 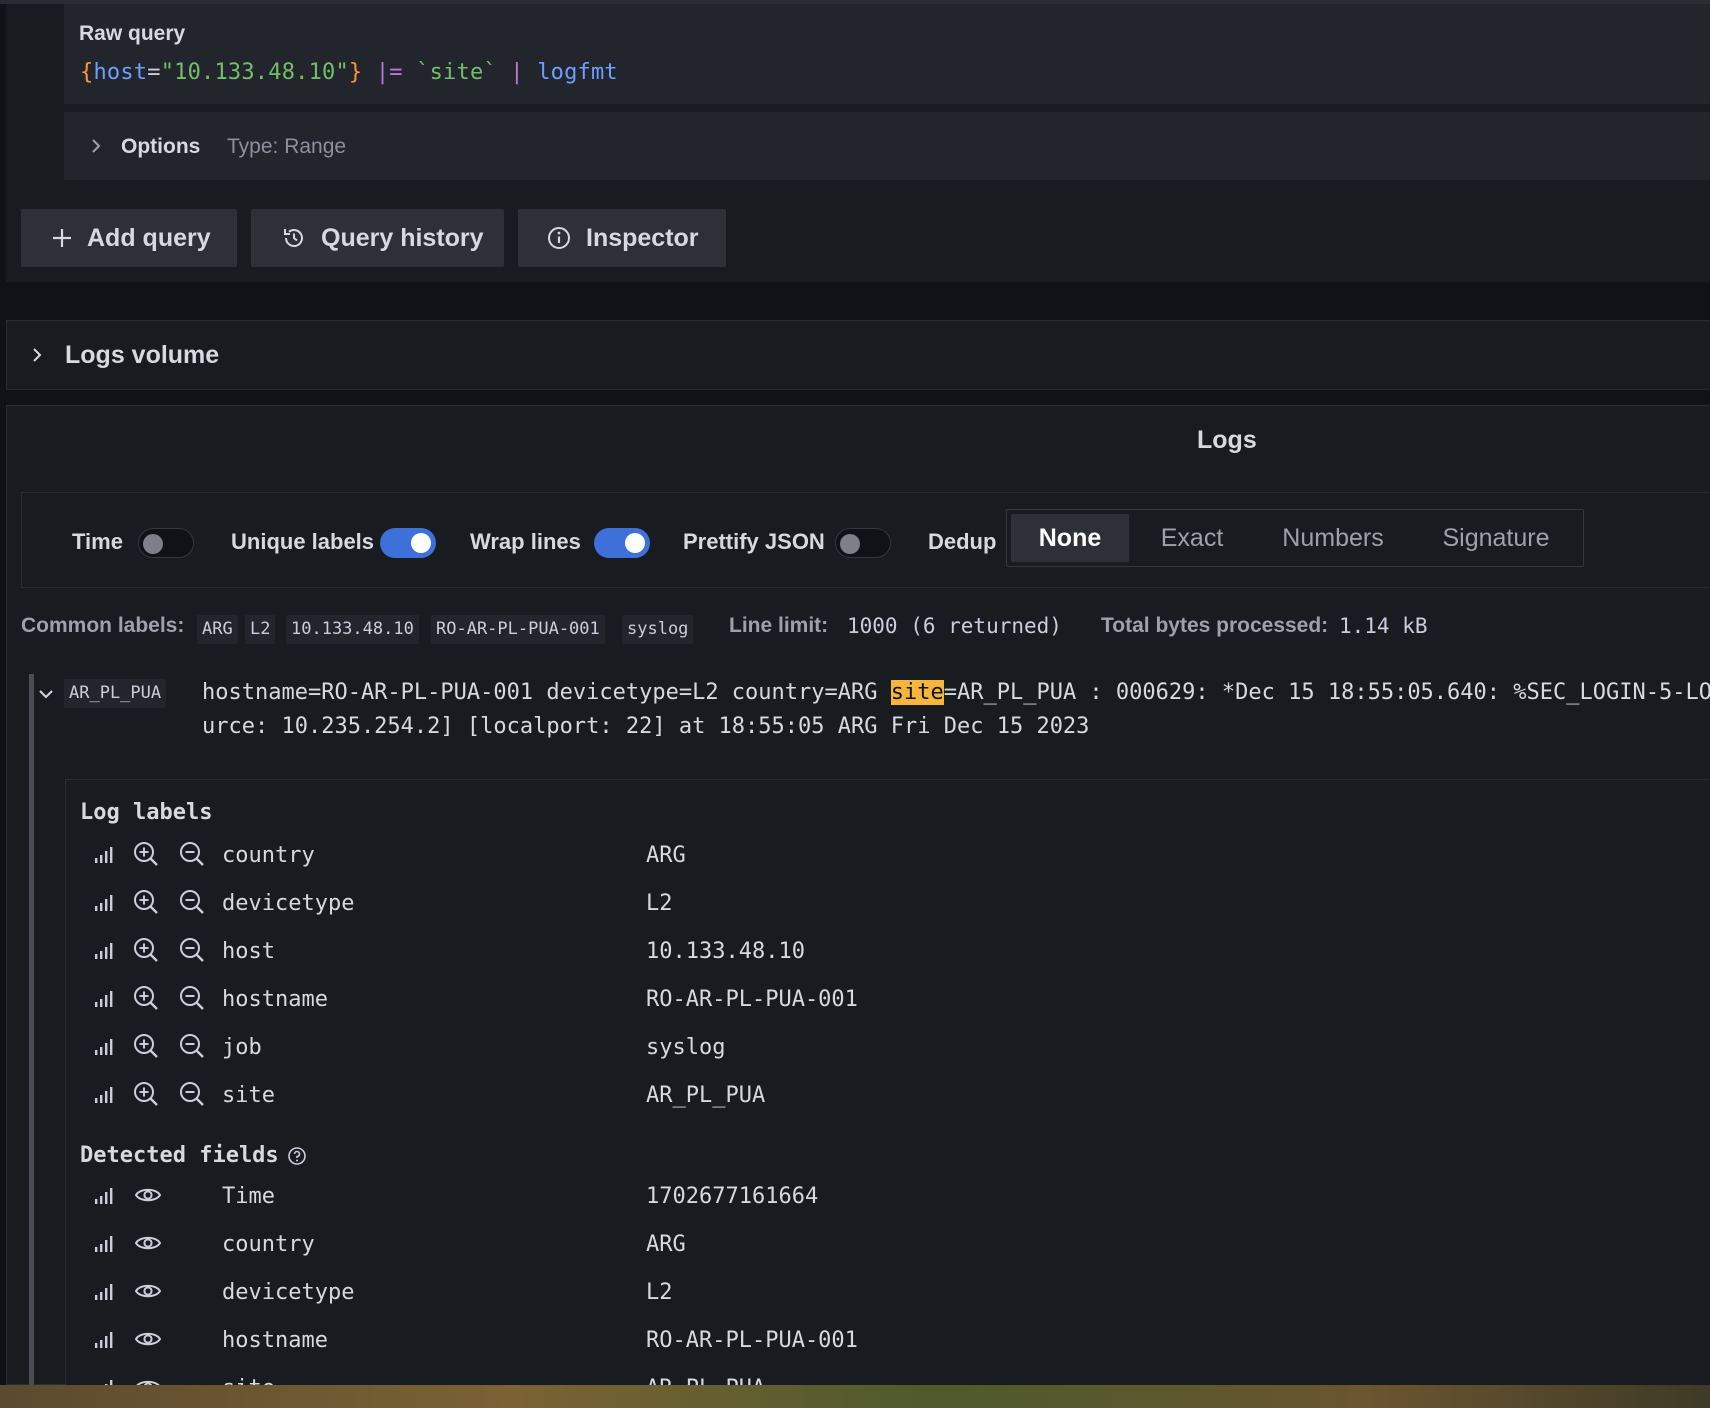 What do you see at coordinates (97, 541) in the screenshot?
I see `time-toggle-label: Time` at bounding box center [97, 541].